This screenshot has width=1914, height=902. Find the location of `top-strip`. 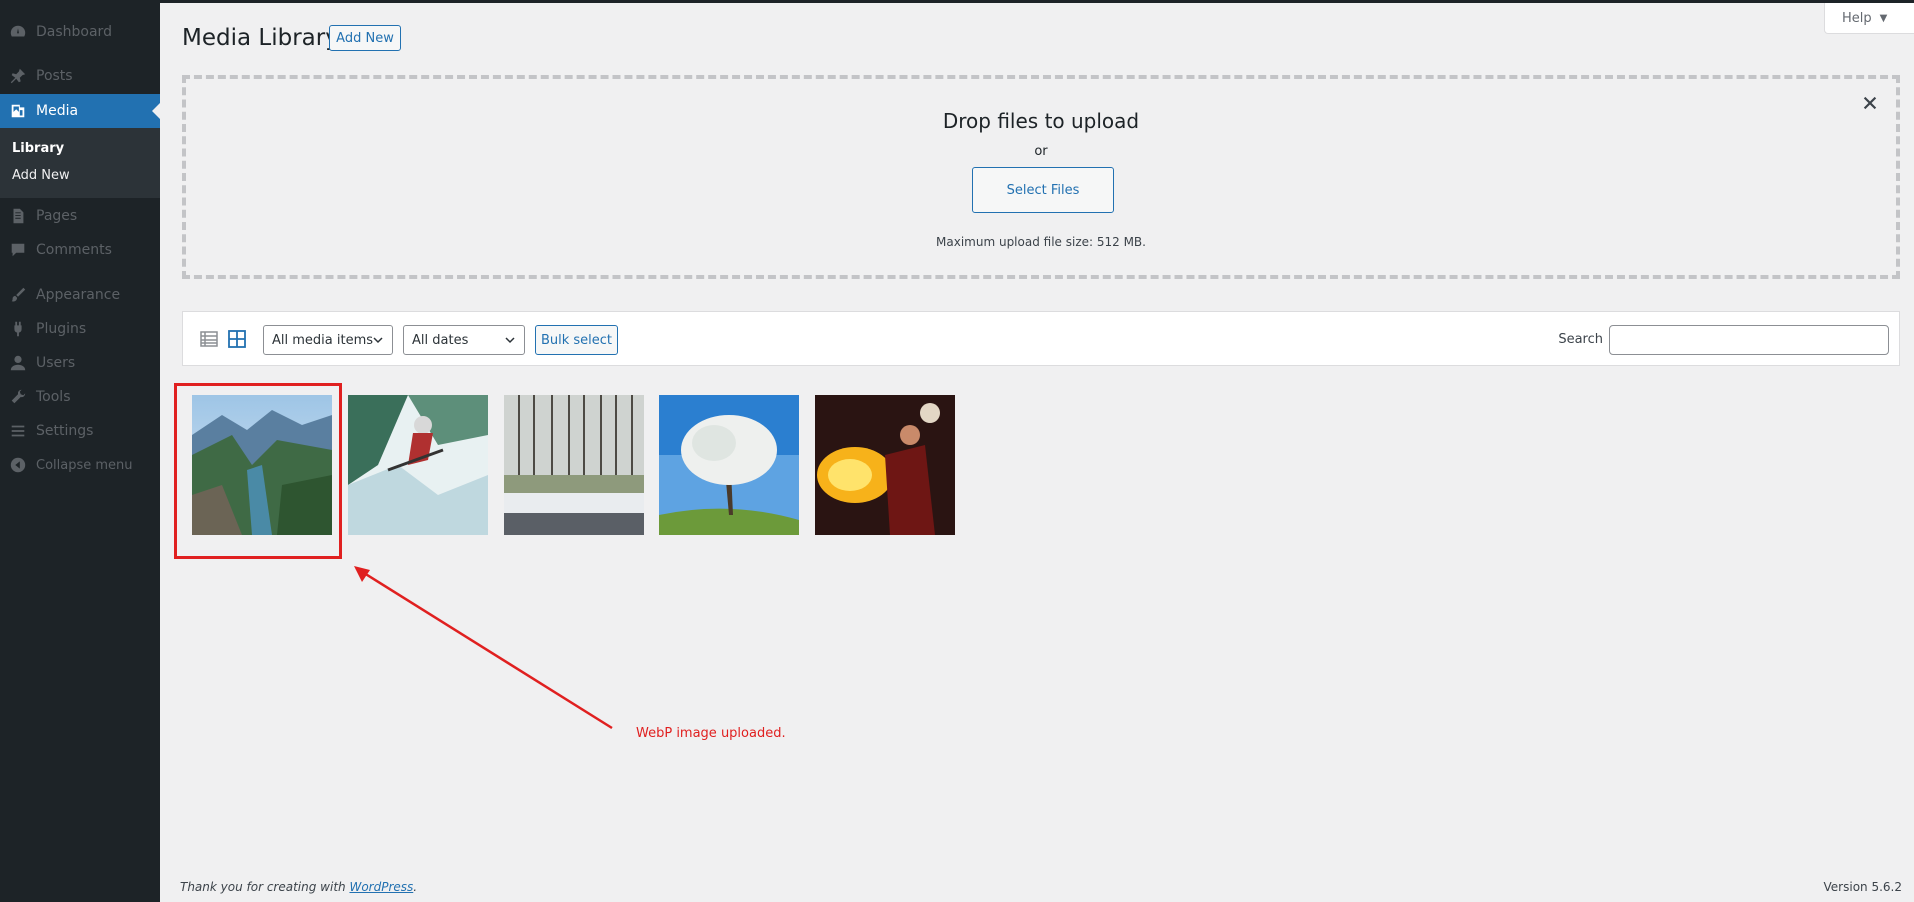

top-strip is located at coordinates (957, 1).